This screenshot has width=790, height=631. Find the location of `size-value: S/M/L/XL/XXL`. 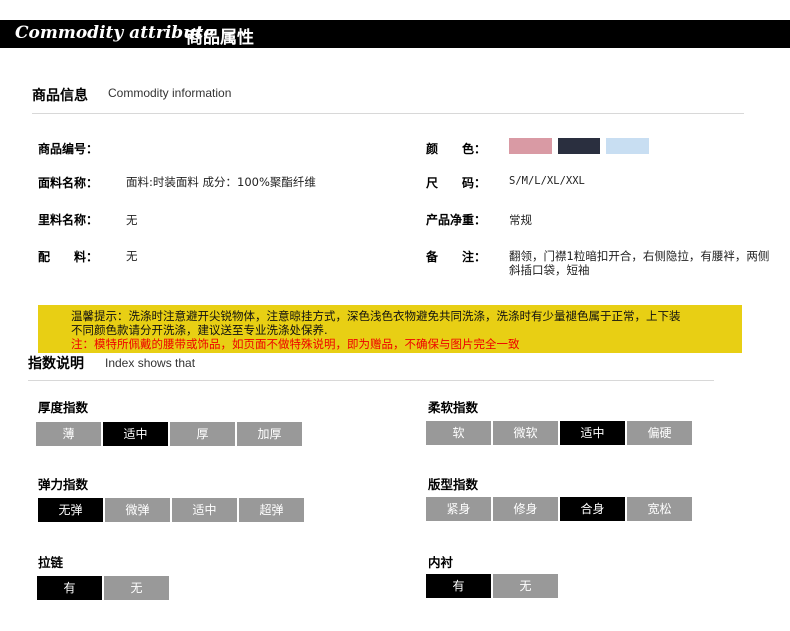

size-value: S/M/L/XL/XXL is located at coordinates (547, 181).